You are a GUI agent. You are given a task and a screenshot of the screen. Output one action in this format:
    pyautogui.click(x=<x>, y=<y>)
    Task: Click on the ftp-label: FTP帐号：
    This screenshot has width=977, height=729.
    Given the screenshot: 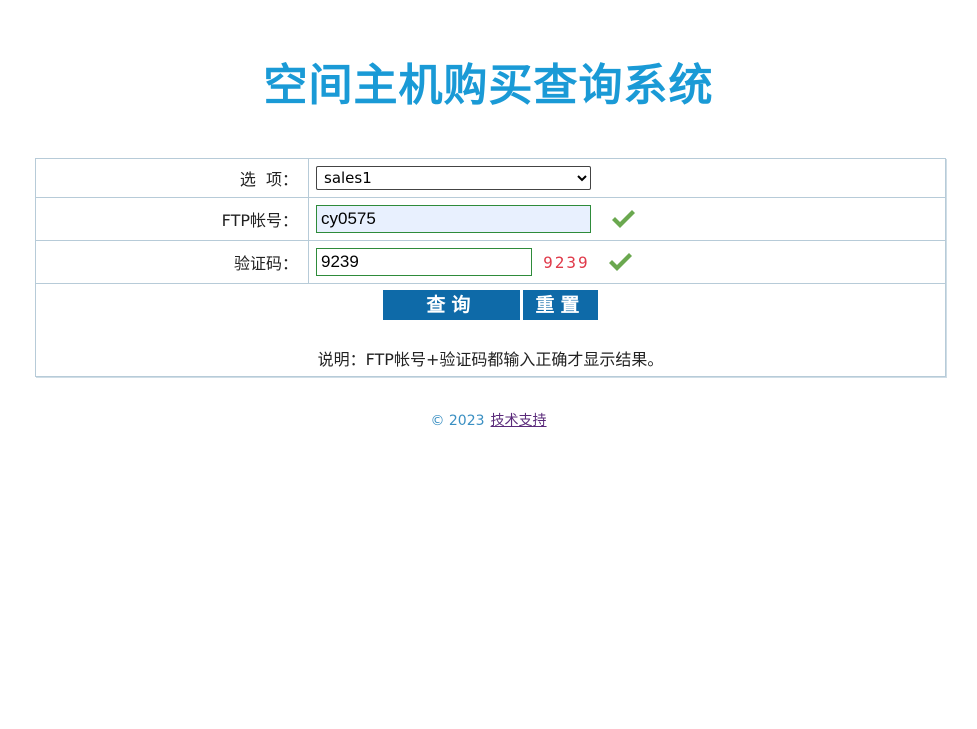 What is the action you would take?
    pyautogui.click(x=172, y=219)
    